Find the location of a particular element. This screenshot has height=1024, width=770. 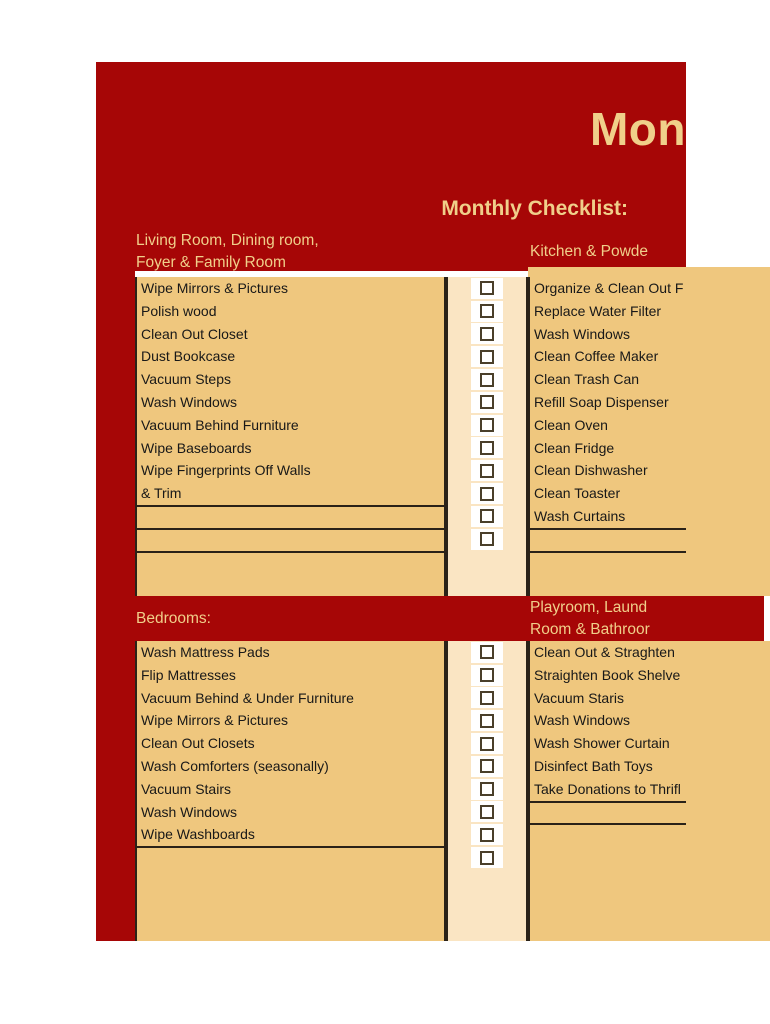

list-item: Clean Trash Can is located at coordinates (587, 379).